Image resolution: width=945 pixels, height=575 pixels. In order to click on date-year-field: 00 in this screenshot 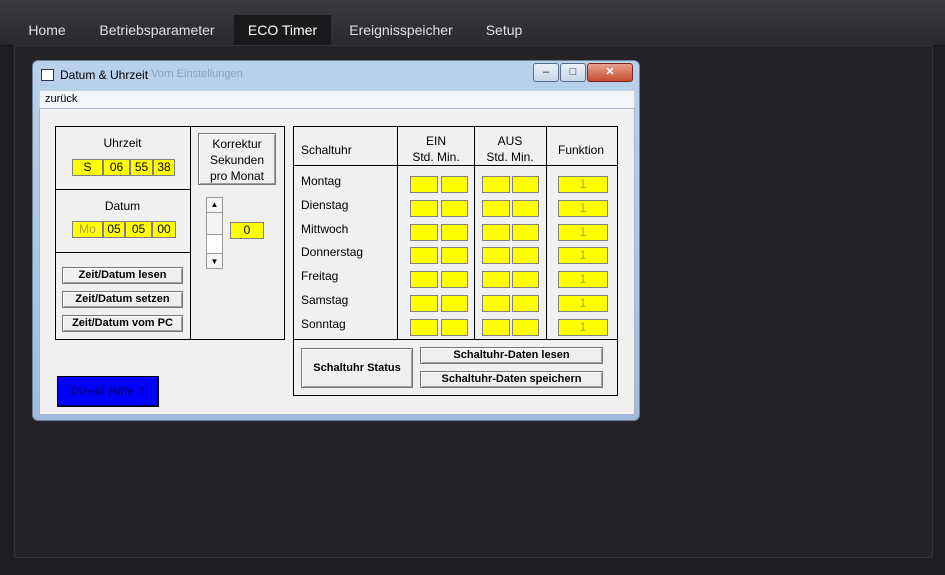, I will do `click(164, 229)`.